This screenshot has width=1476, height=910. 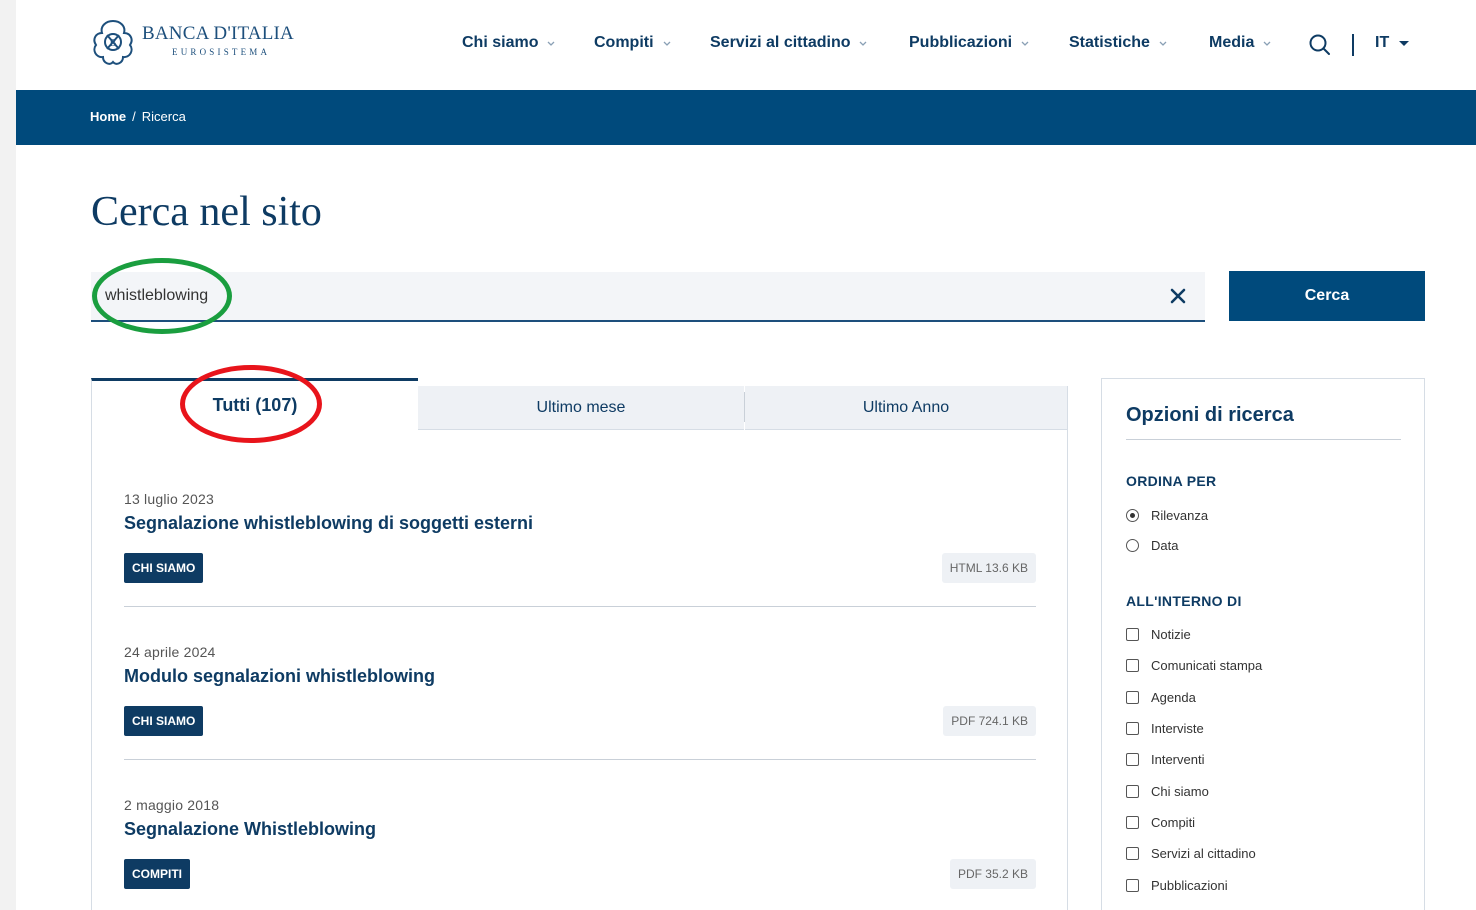 What do you see at coordinates (1178, 296) in the screenshot?
I see `close-icon` at bounding box center [1178, 296].